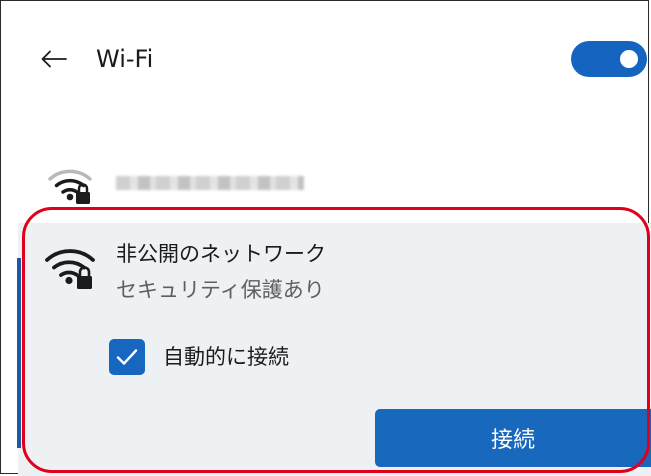  What do you see at coordinates (340, 184) in the screenshot?
I see `network-item-hidden` at bounding box center [340, 184].